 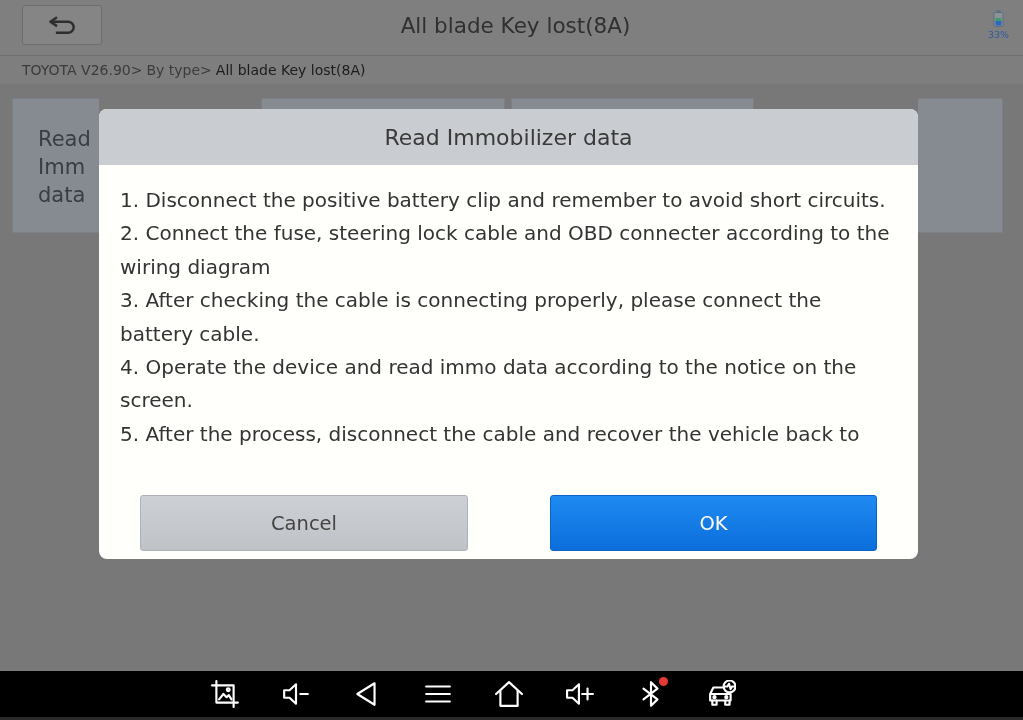 I want to click on return-arrow-icon, so click(x=62, y=24).